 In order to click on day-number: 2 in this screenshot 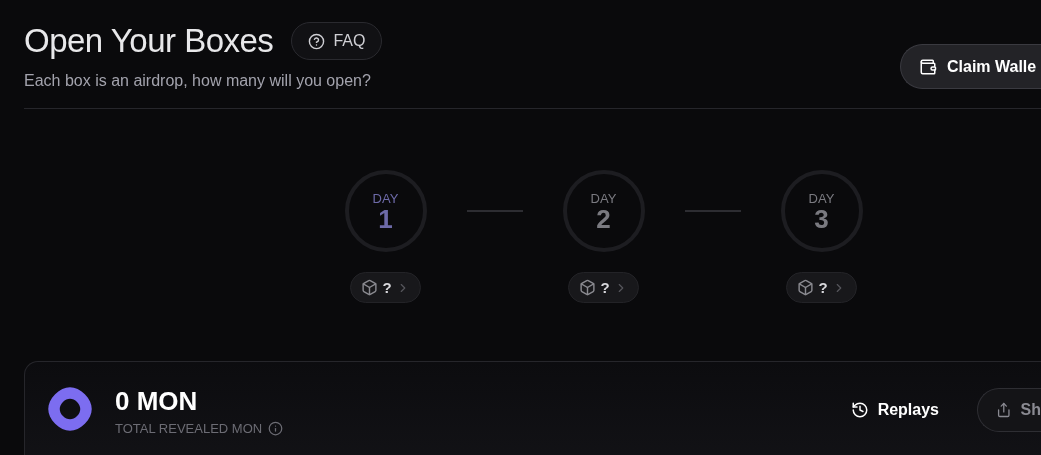, I will do `click(603, 218)`.